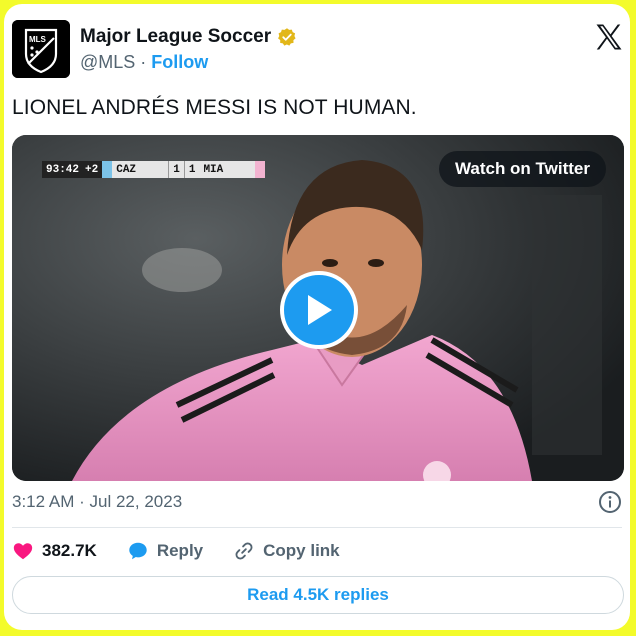 Image resolution: width=636 pixels, height=636 pixels. What do you see at coordinates (136, 501) in the screenshot?
I see `tweet-date: Jul 22, 2023` at bounding box center [136, 501].